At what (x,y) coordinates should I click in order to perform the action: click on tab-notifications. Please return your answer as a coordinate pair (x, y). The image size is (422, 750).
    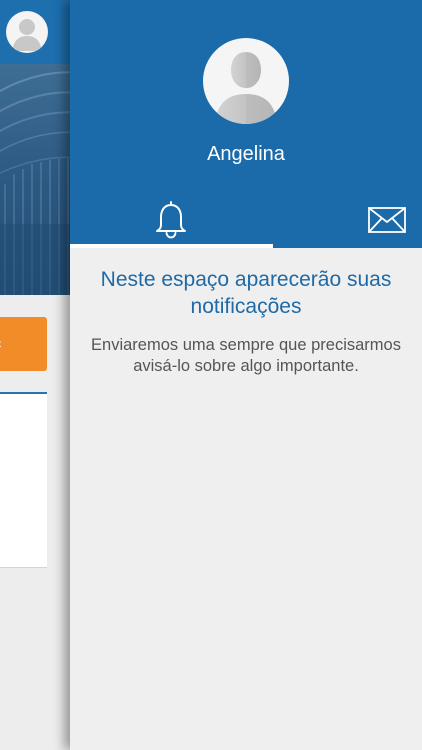
    Looking at the image, I should click on (171, 222).